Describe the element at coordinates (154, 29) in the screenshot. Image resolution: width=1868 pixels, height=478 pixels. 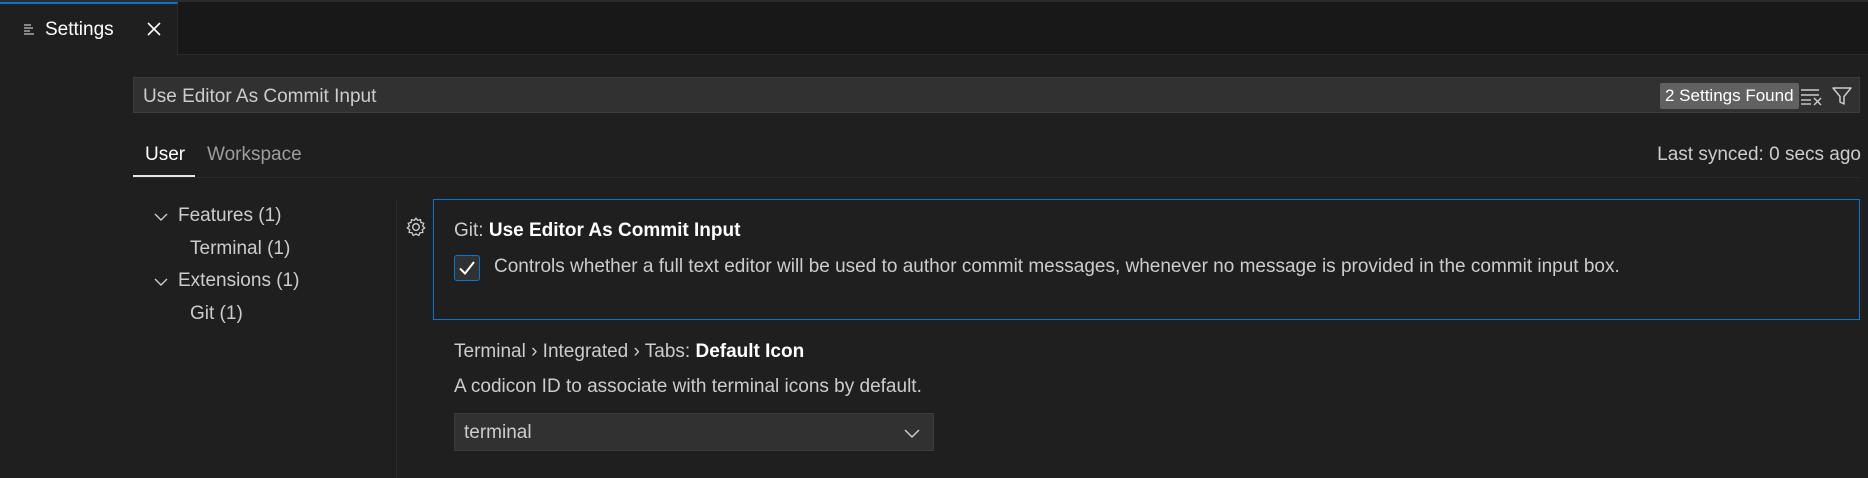
I see `close-icon` at that location.